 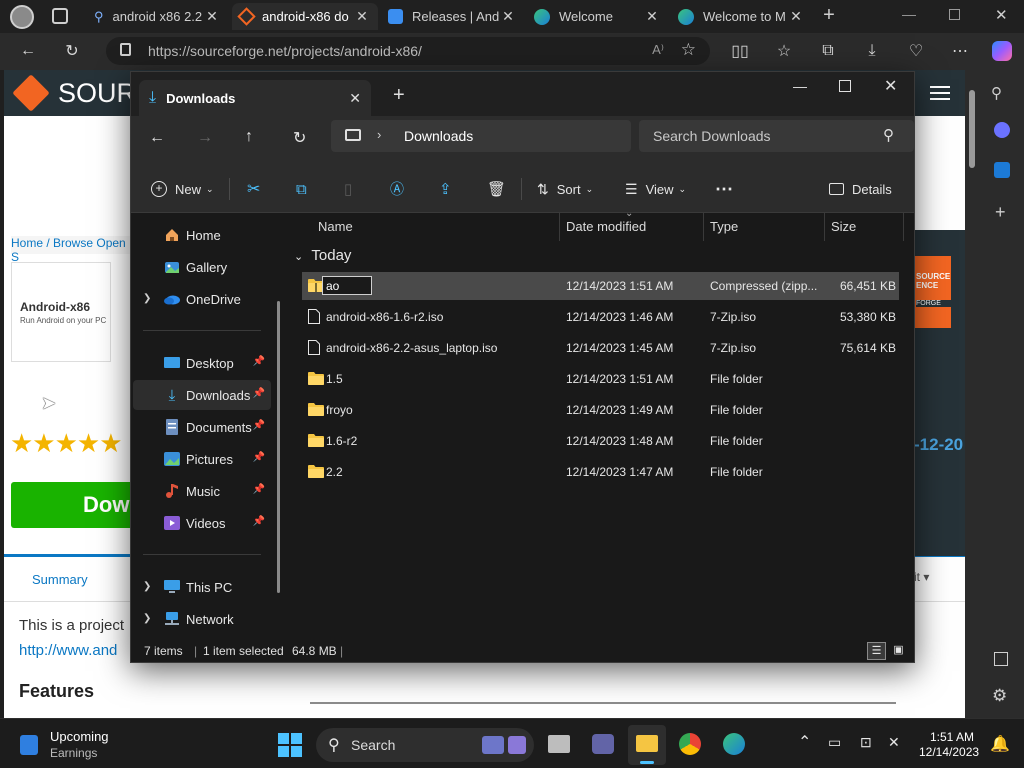 I want to click on project-card: Android-x86 Run Android on your PC, so click(x=61, y=312).